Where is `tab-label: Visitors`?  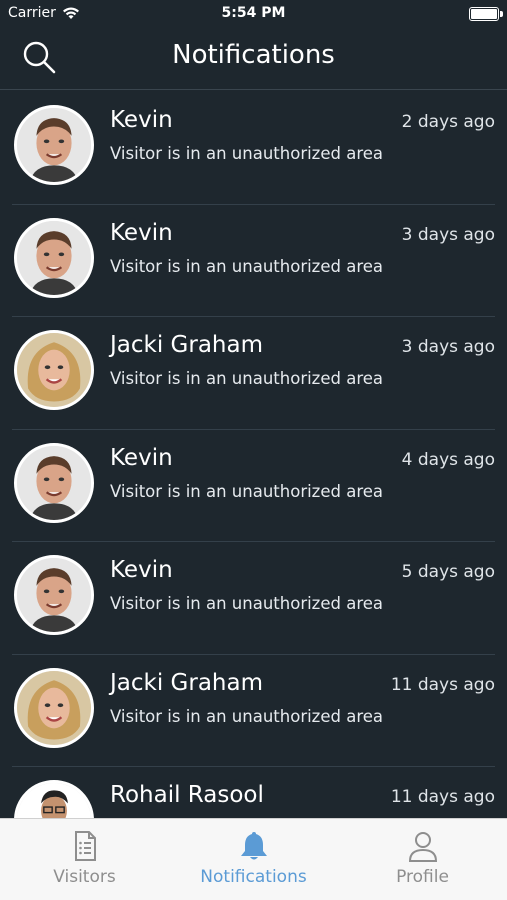
tab-label: Visitors is located at coordinates (84, 877).